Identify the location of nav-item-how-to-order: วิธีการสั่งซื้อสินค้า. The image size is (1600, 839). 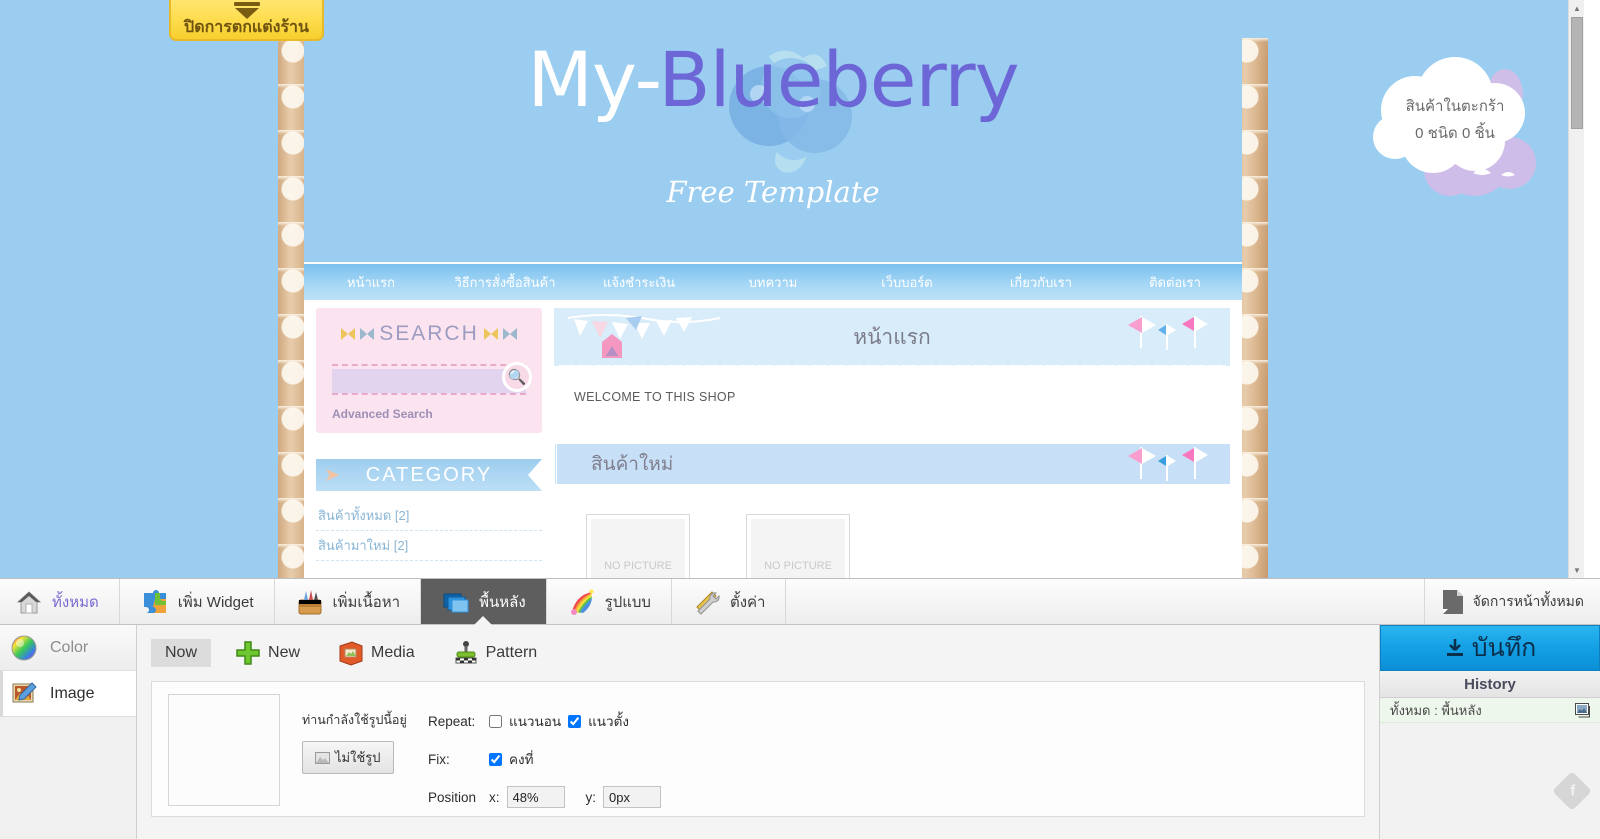
(505, 282).